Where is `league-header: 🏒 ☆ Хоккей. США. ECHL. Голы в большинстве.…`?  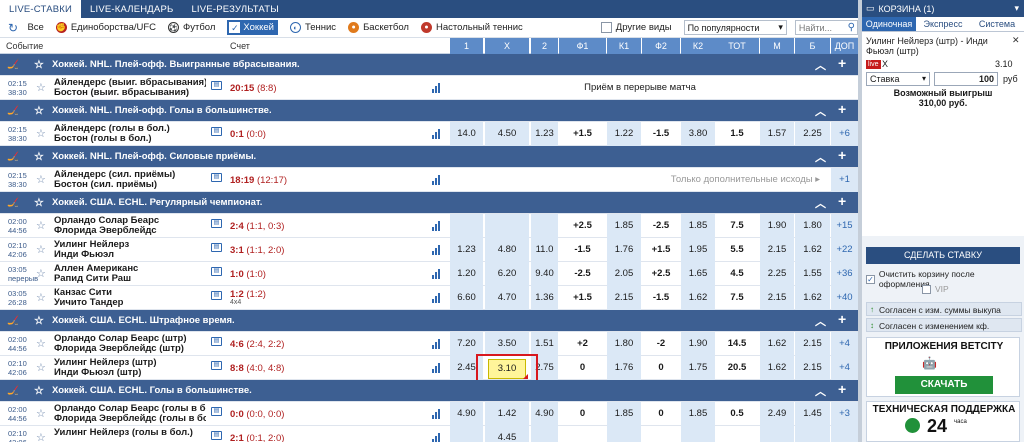 league-header: 🏒 ☆ Хоккей. США. ECHL. Голы в большинстве.… is located at coordinates (429, 391).